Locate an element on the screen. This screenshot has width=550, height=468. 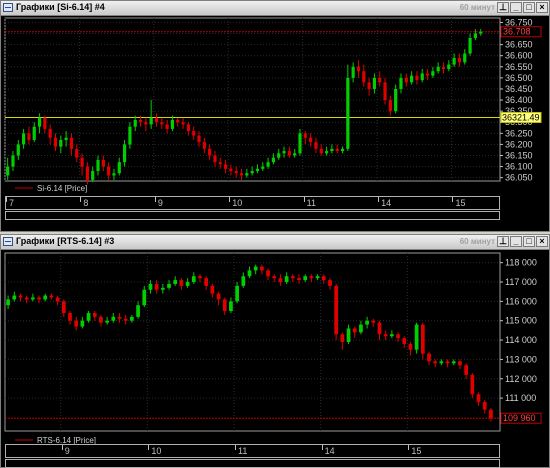
y-tick-label: 36.500 is located at coordinates (519, 78).